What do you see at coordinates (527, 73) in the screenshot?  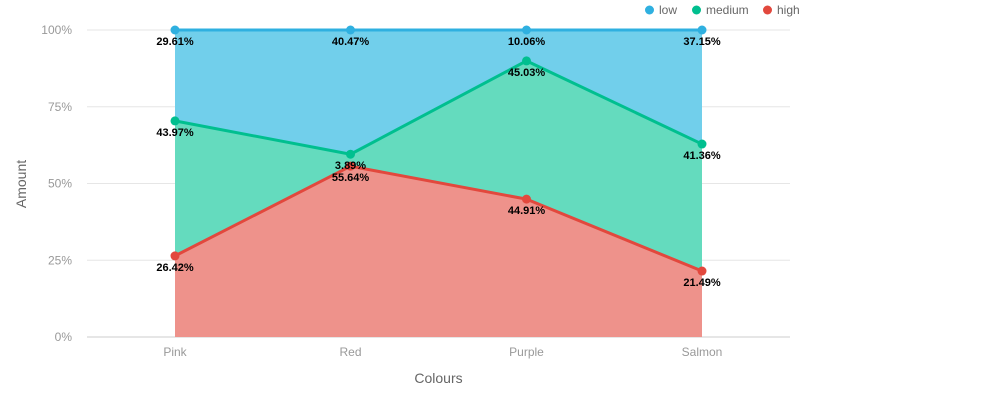 I see `data-label-medium: 45.03%` at bounding box center [527, 73].